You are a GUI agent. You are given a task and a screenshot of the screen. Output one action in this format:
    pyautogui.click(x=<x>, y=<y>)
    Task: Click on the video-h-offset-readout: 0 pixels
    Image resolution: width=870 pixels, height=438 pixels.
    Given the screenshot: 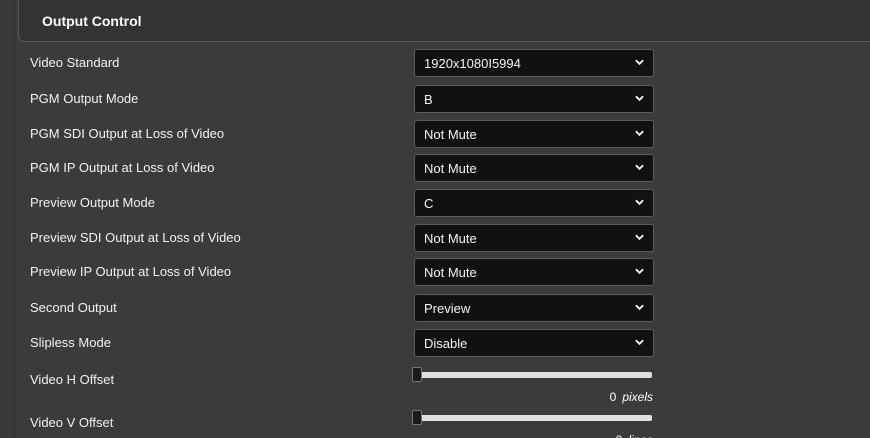 What is the action you would take?
    pyautogui.click(x=631, y=397)
    